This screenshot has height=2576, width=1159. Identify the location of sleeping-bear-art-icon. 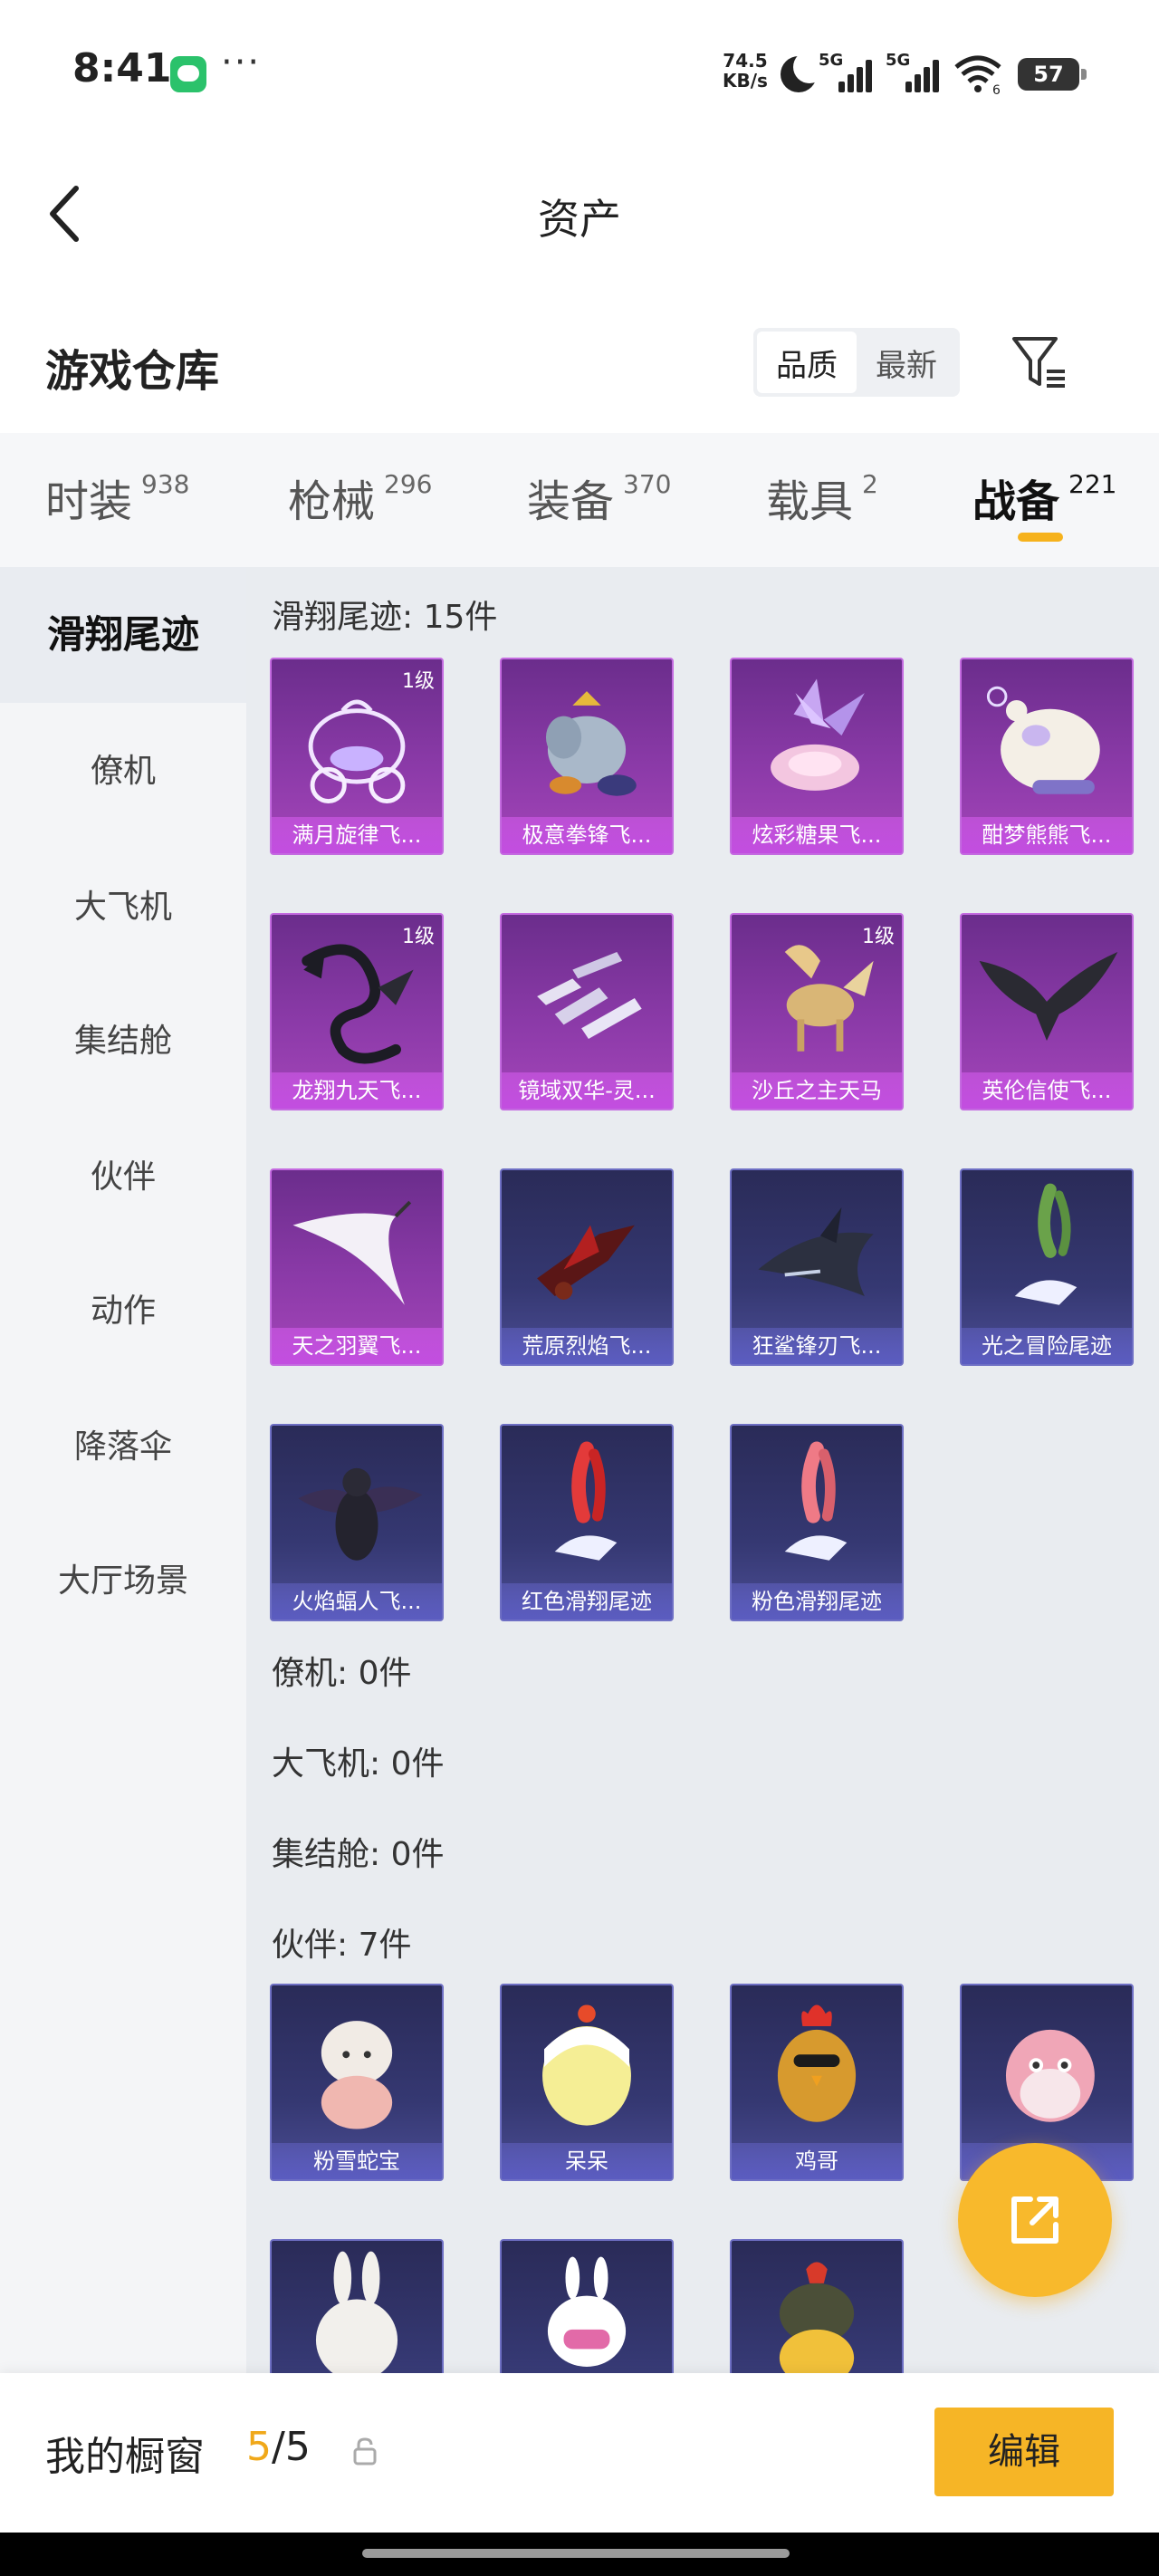
(1043, 740).